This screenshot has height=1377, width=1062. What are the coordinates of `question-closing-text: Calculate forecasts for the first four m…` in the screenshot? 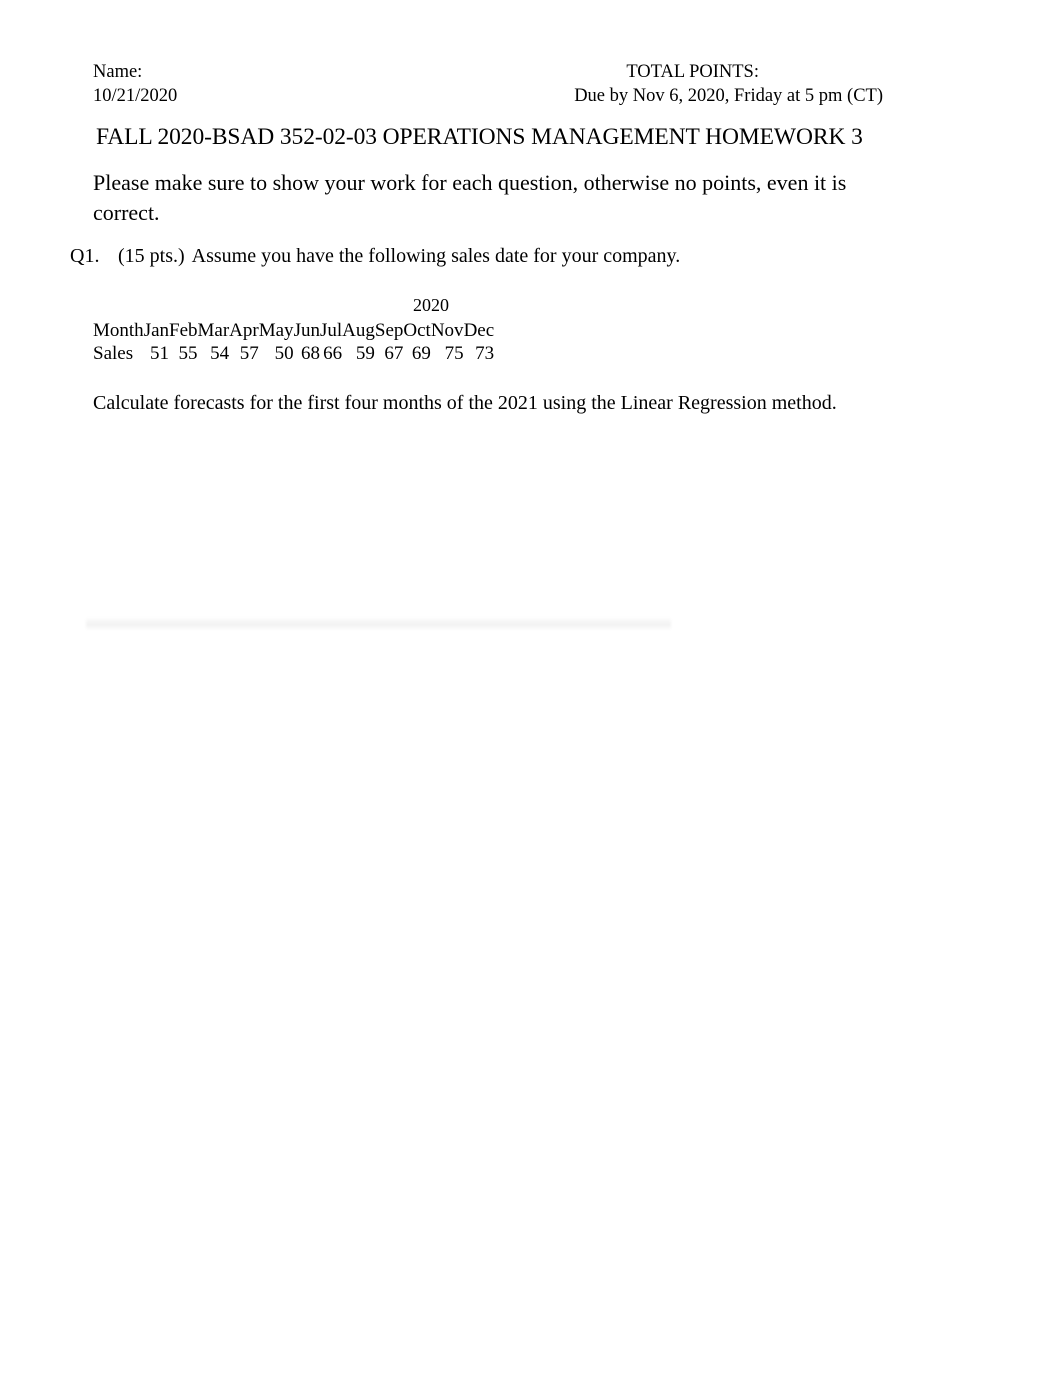 It's located at (465, 403).